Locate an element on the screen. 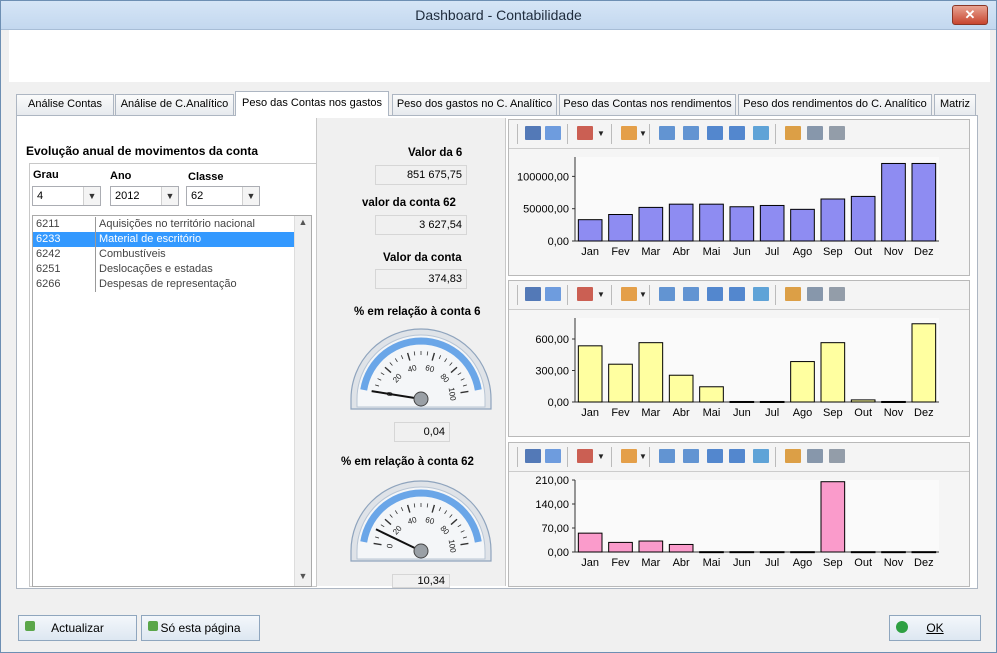  x-tick-label: Ago is located at coordinates (803, 252).